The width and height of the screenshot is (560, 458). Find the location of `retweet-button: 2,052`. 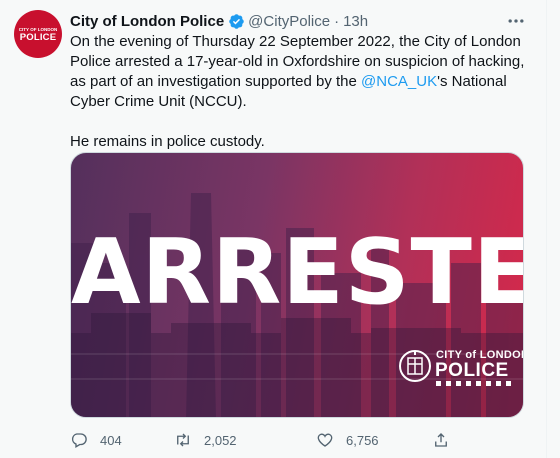

retweet-button: 2,052 is located at coordinates (205, 440).